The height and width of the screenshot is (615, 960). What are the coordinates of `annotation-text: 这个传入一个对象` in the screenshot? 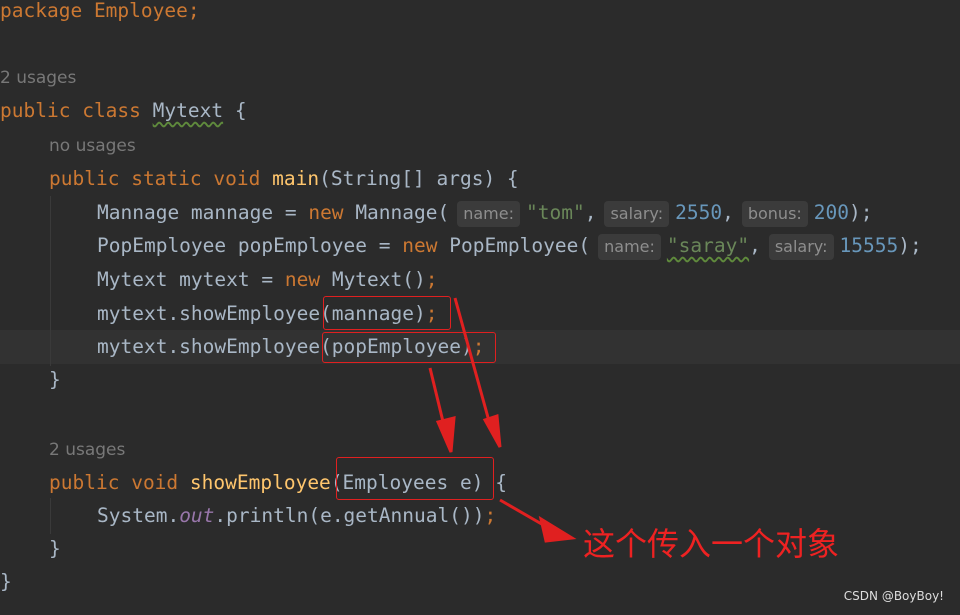 It's located at (711, 544).